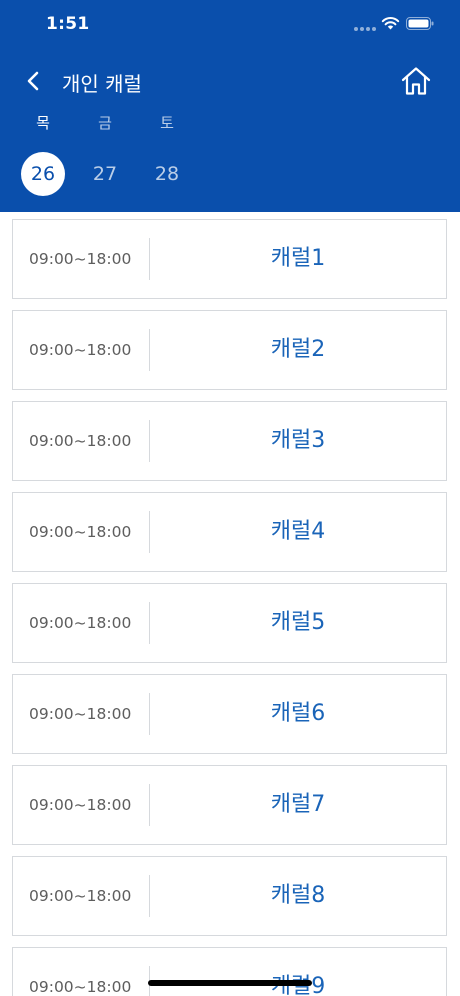 The width and height of the screenshot is (460, 996). What do you see at coordinates (230, 124) in the screenshot?
I see `weekday-row: 목 금 토` at bounding box center [230, 124].